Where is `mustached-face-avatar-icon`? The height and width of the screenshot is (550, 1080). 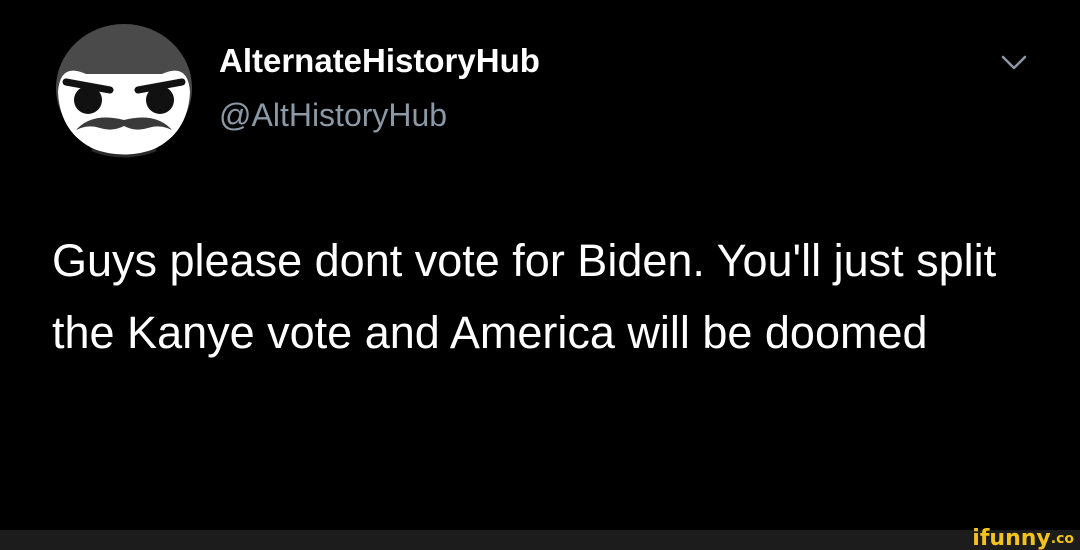
mustached-face-avatar-icon is located at coordinates (124, 91).